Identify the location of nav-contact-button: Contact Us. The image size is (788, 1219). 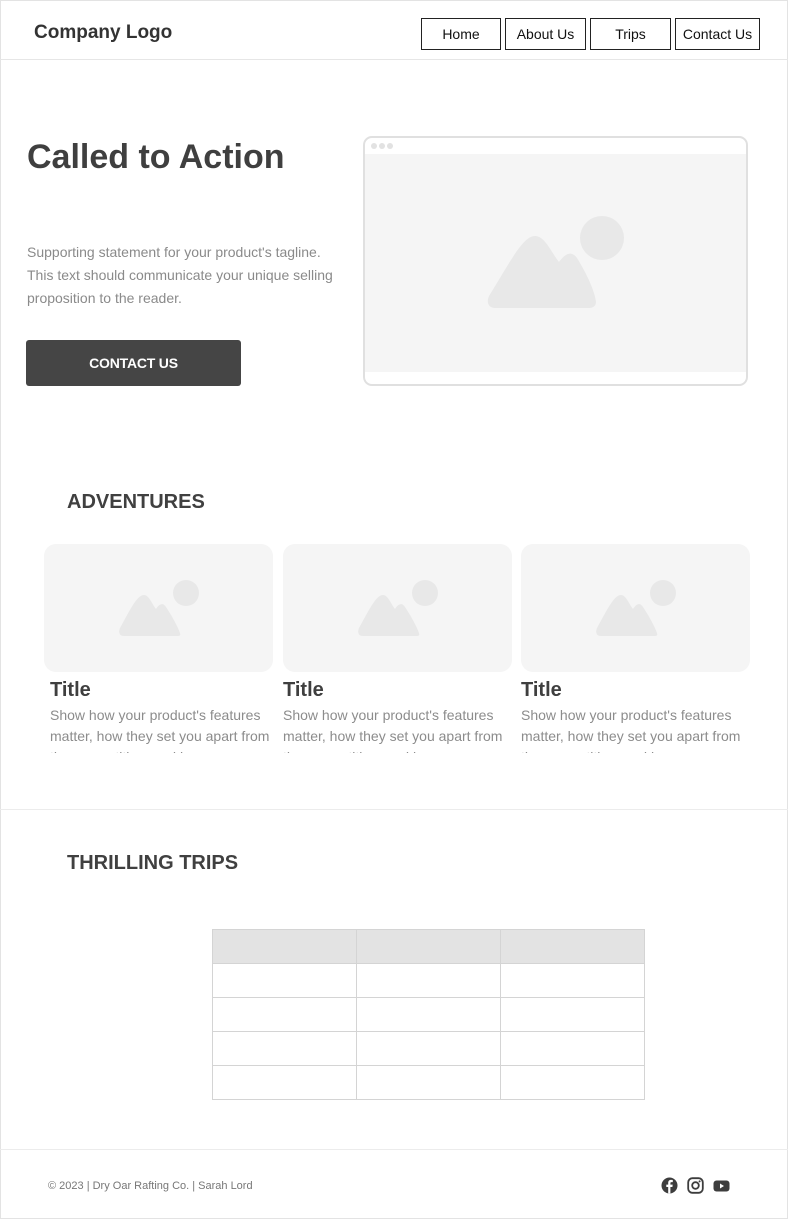
(717, 34).